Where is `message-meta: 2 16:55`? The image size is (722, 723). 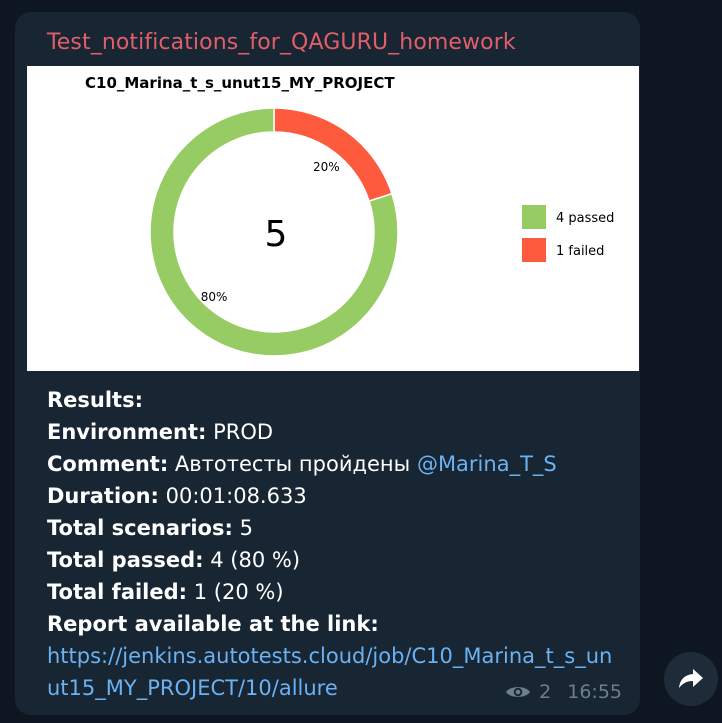 message-meta: 2 16:55 is located at coordinates (563, 692).